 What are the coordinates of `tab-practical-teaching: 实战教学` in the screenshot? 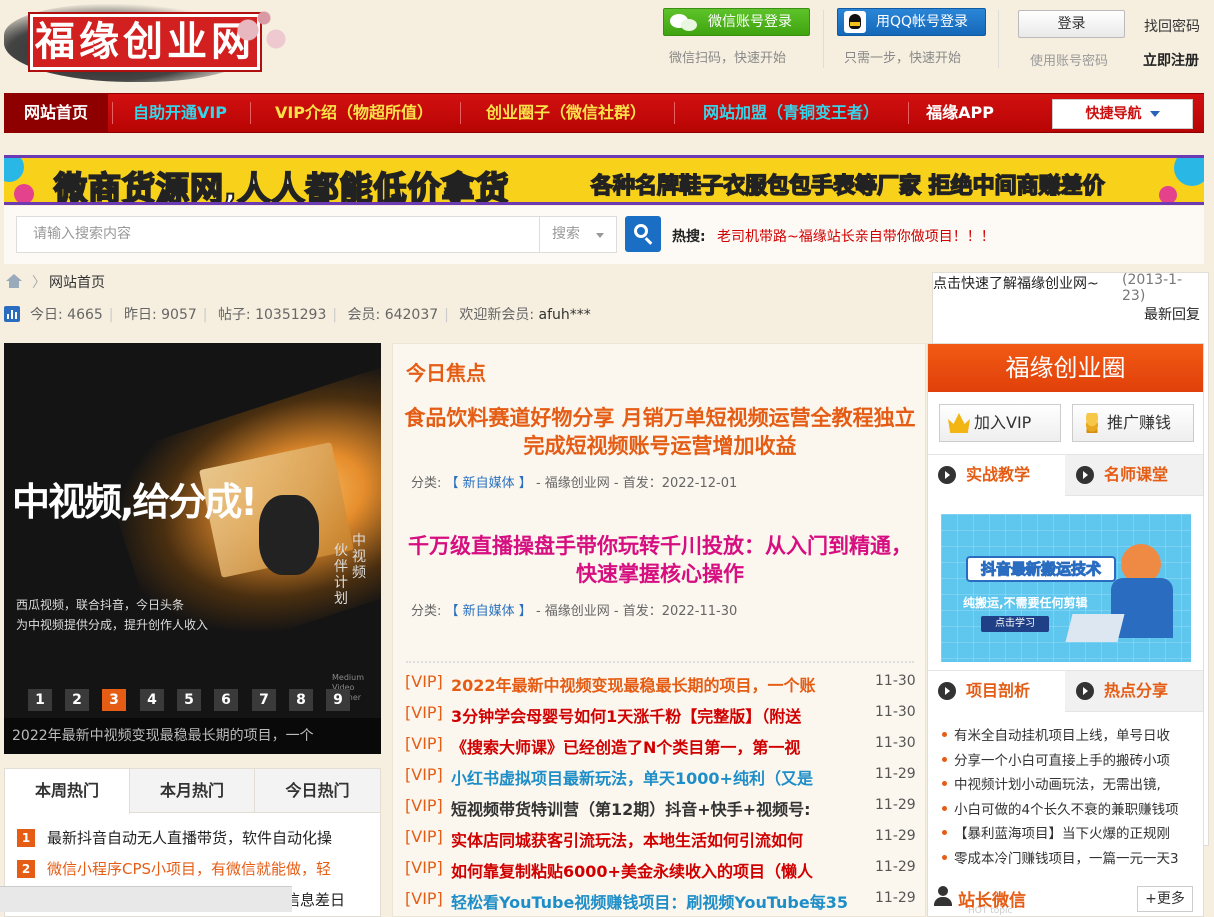 It's located at (996, 475).